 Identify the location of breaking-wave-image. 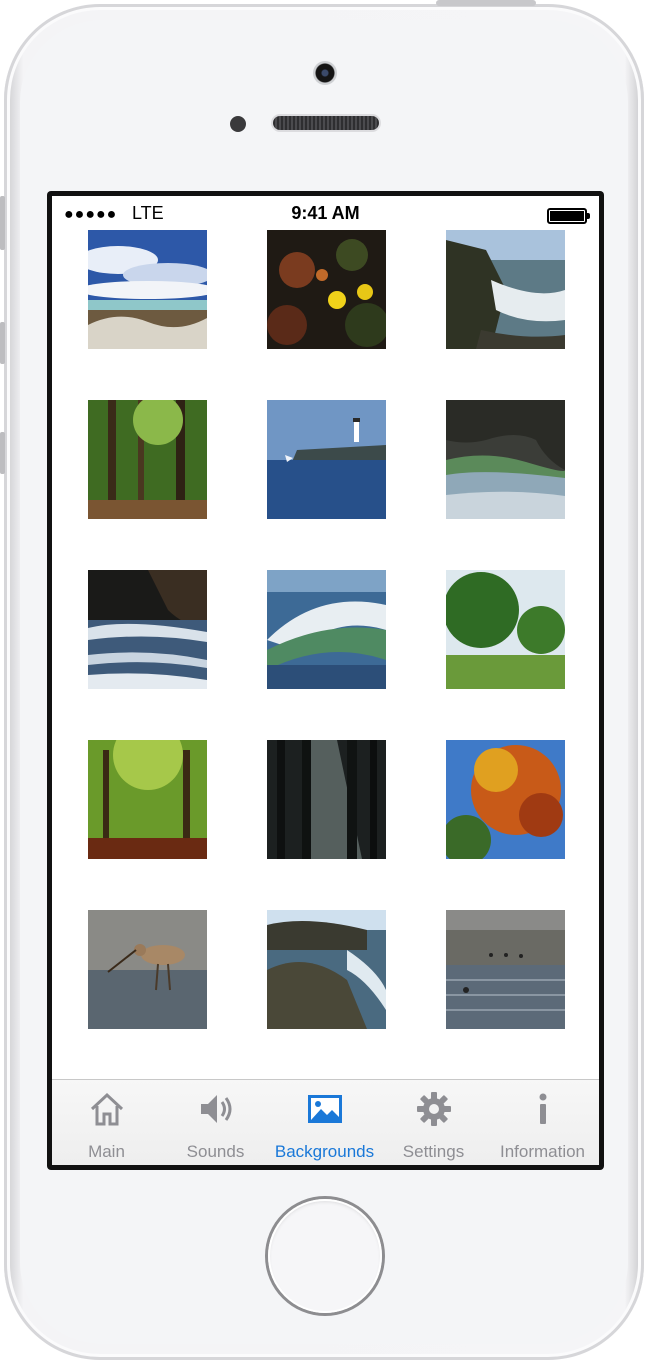
(326, 629).